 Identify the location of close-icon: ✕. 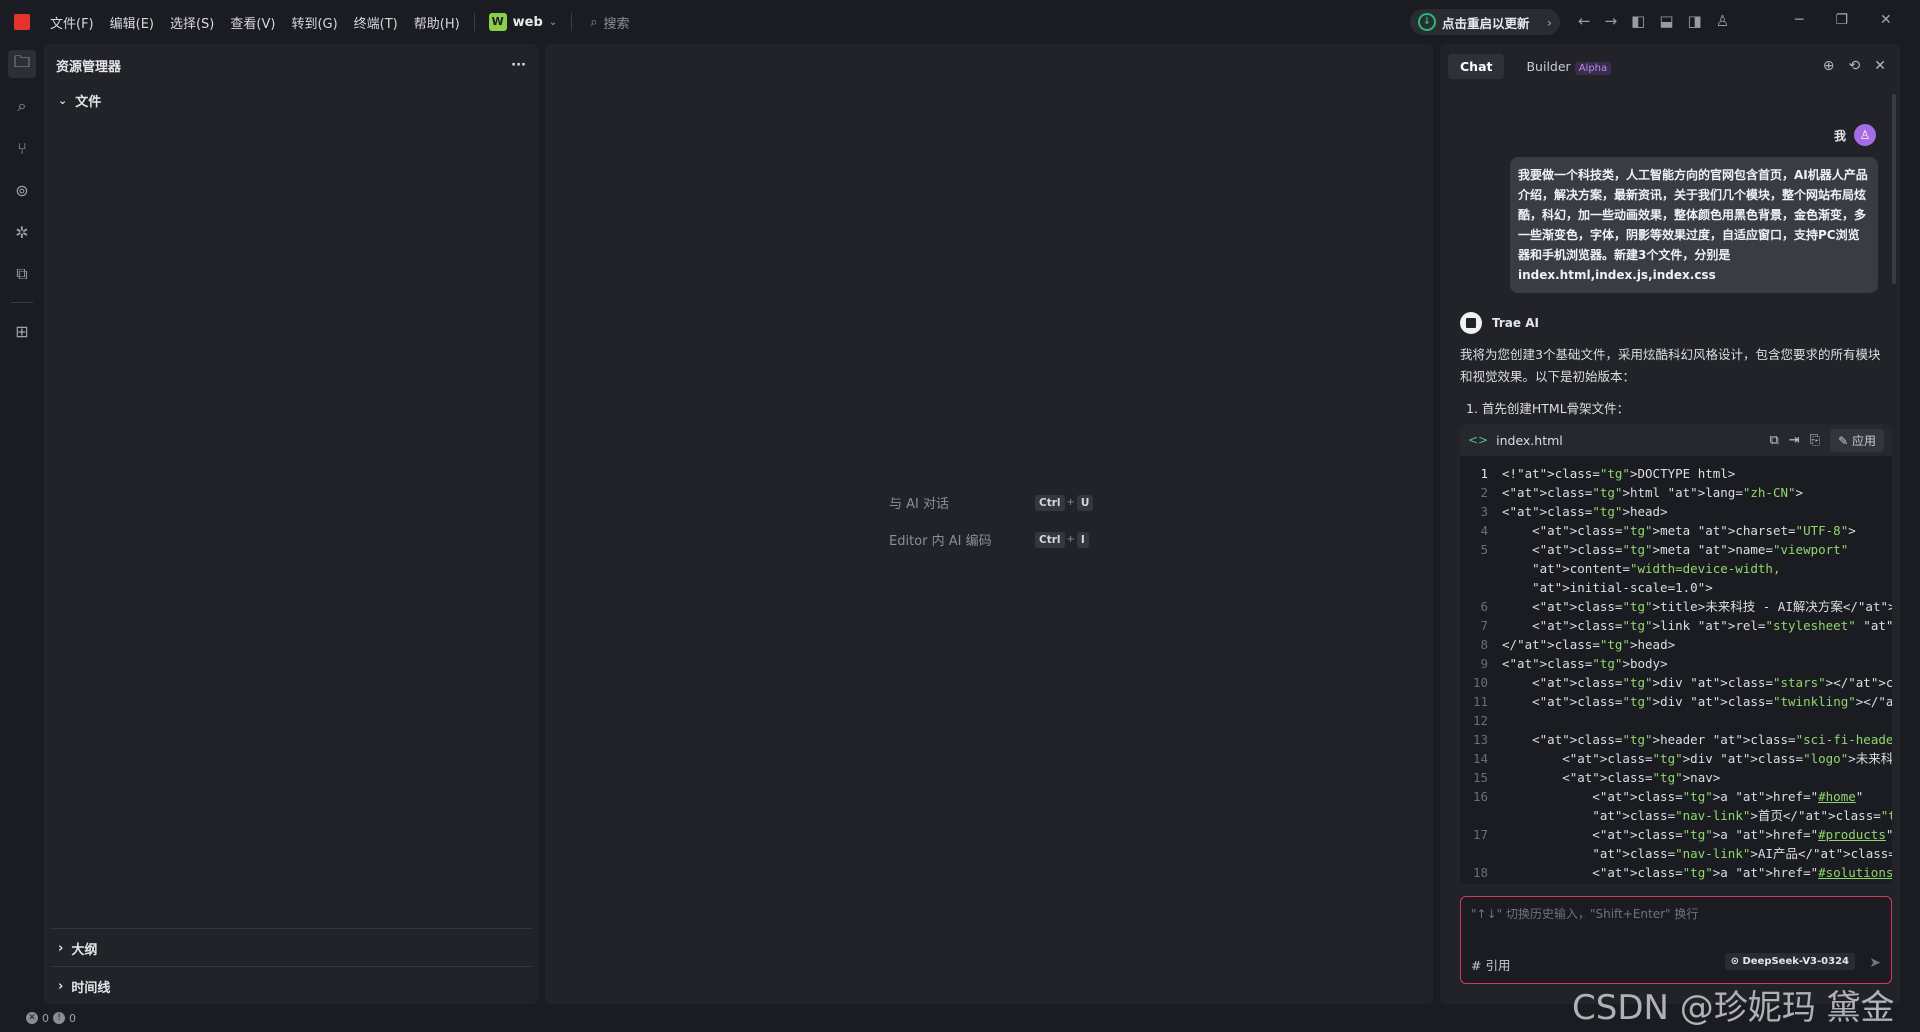
(1880, 66).